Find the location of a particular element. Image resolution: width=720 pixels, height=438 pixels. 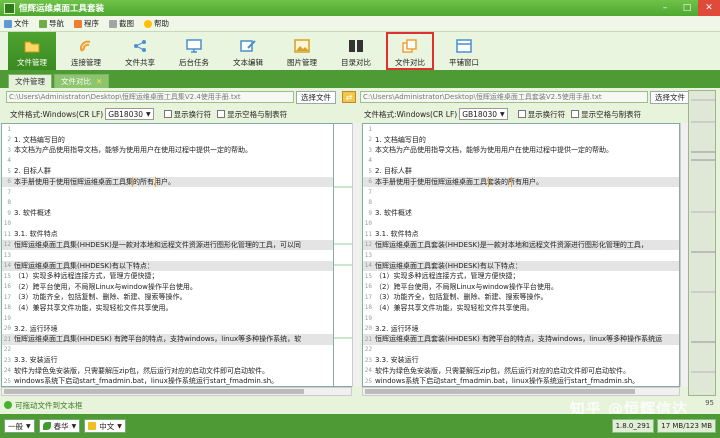

right-encoding-select: GB18030 ▼ is located at coordinates (483, 114).